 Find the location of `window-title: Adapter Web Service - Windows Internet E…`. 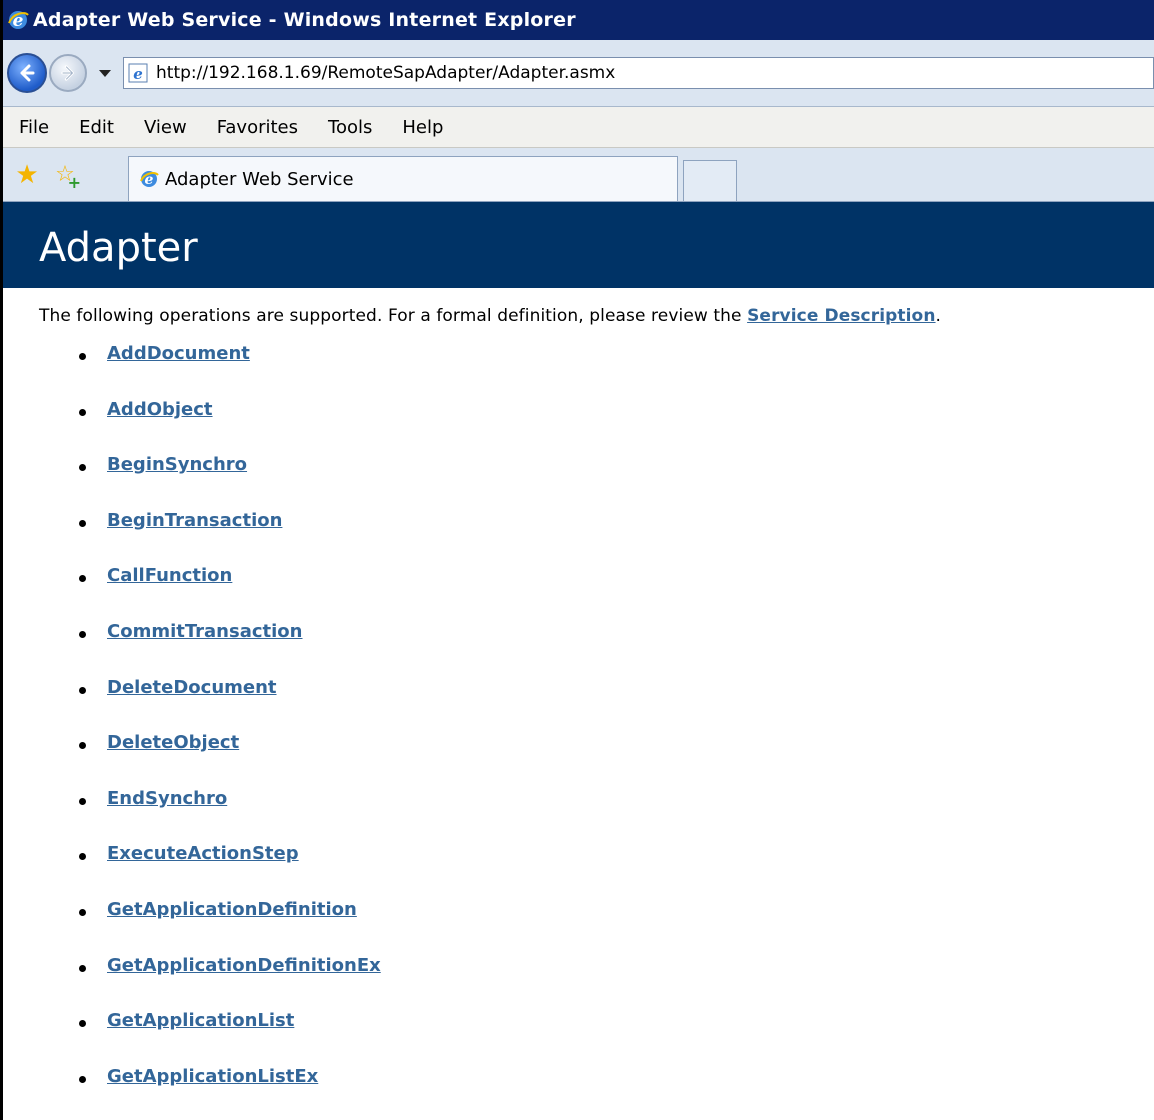

window-title: Adapter Web Service - Windows Internet E… is located at coordinates (304, 20).